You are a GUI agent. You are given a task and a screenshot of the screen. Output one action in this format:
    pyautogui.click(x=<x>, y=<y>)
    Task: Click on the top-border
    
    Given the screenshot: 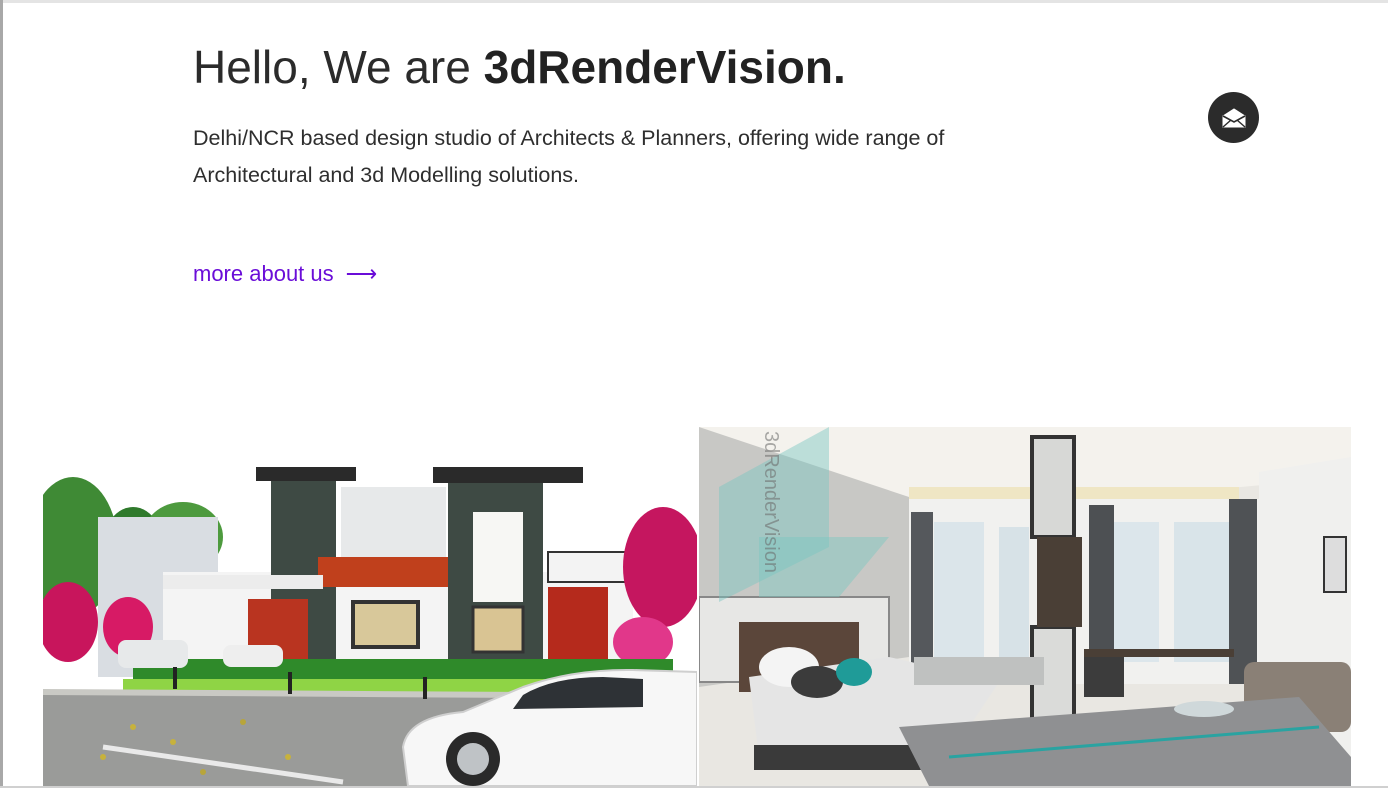 What is the action you would take?
    pyautogui.click(x=694, y=1)
    